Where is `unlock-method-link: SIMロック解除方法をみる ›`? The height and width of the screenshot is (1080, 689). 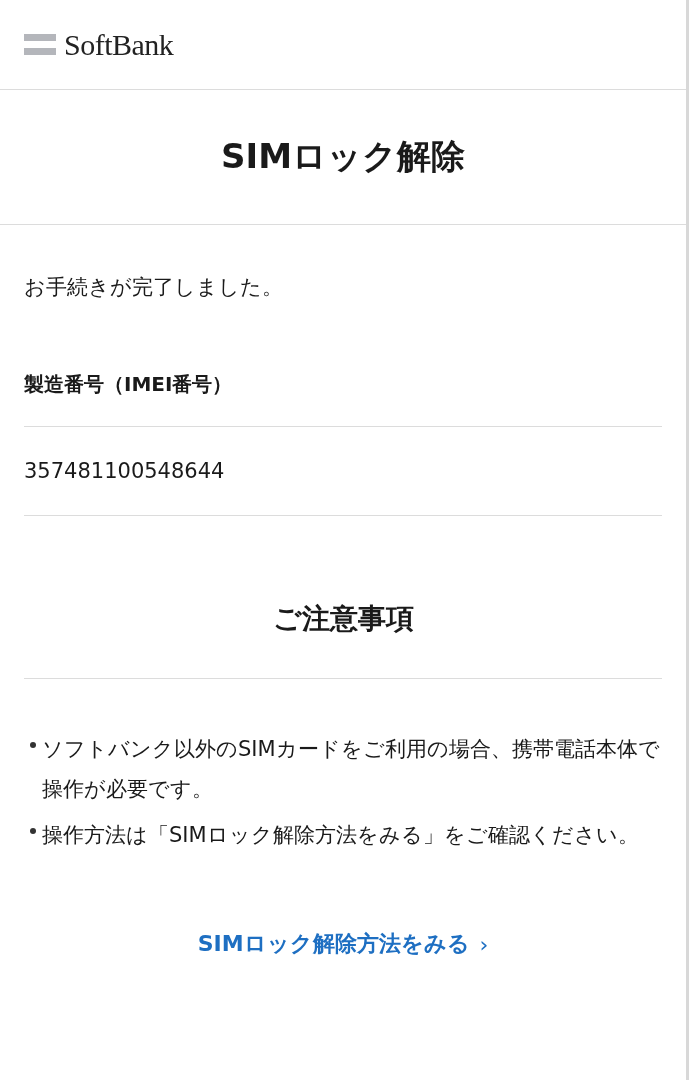
unlock-method-link: SIMロック解除方法をみる › is located at coordinates (343, 944).